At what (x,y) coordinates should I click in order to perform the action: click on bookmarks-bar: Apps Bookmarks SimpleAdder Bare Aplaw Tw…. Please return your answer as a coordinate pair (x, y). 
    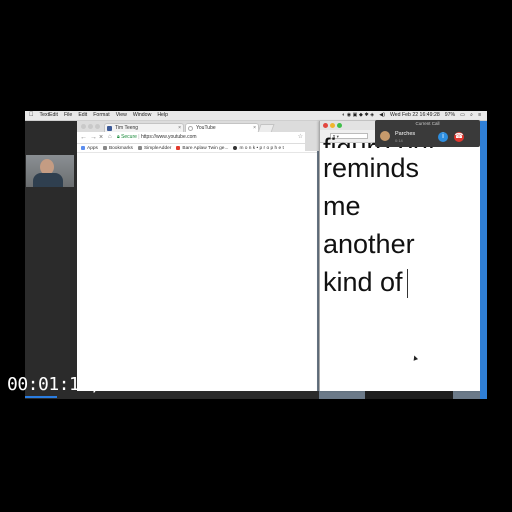
    Looking at the image, I should click on (197, 148).